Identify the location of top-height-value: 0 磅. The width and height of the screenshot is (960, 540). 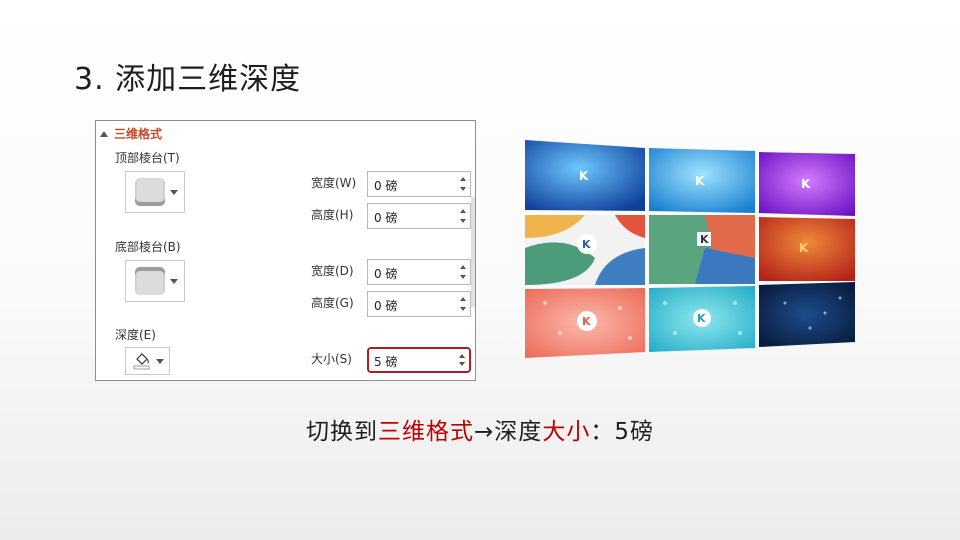
(386, 218).